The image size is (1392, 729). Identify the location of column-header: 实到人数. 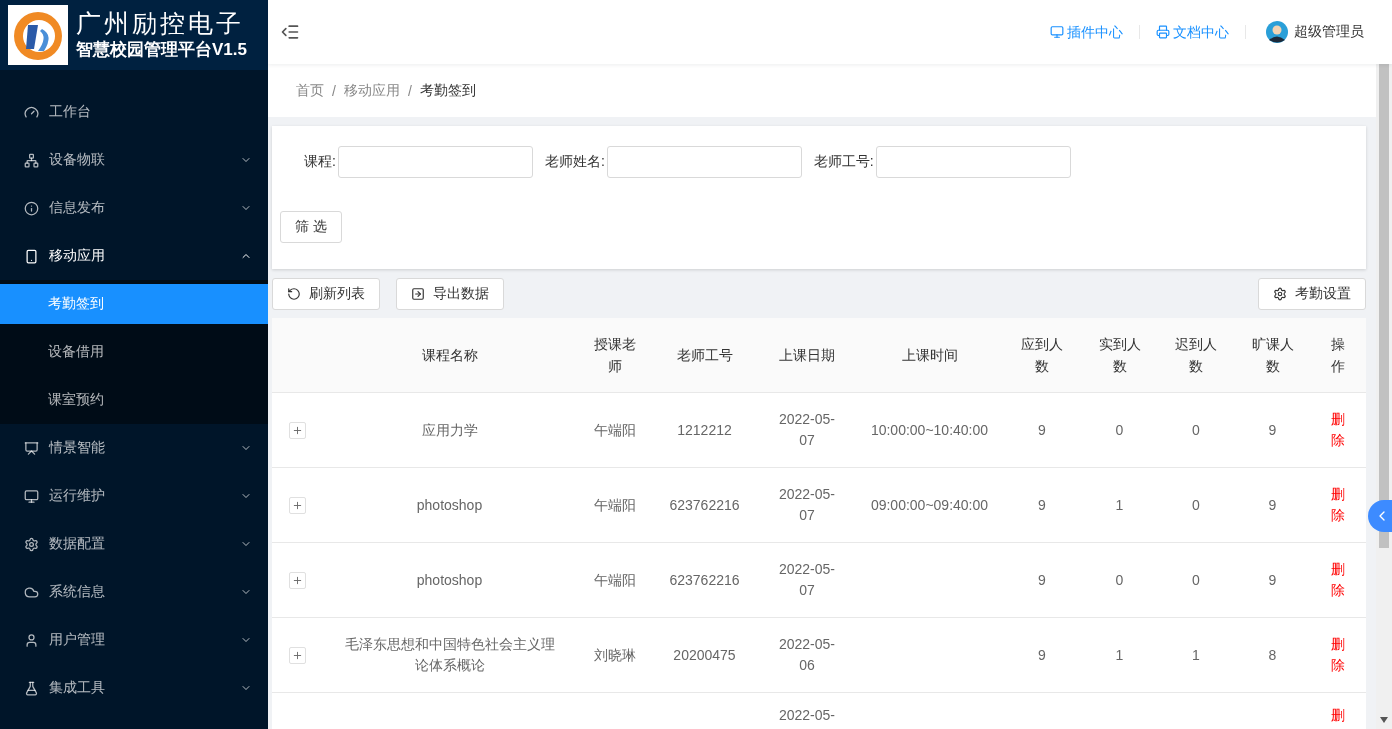
(1119, 355).